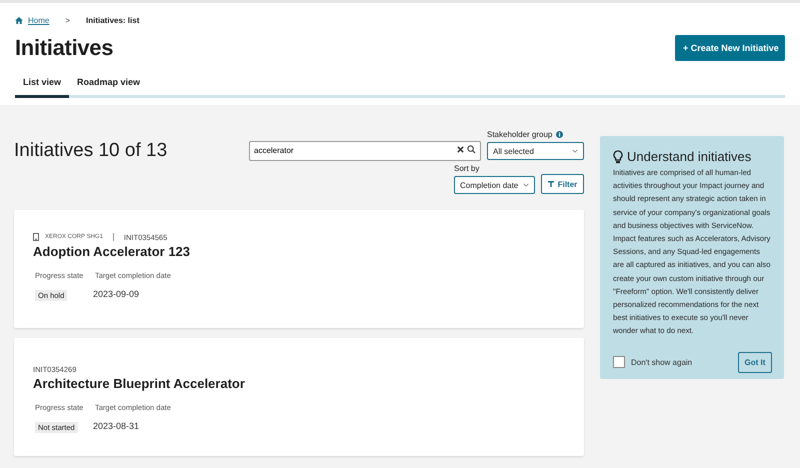  Describe the element at coordinates (42, 87) in the screenshot. I see `tab: List view` at that location.